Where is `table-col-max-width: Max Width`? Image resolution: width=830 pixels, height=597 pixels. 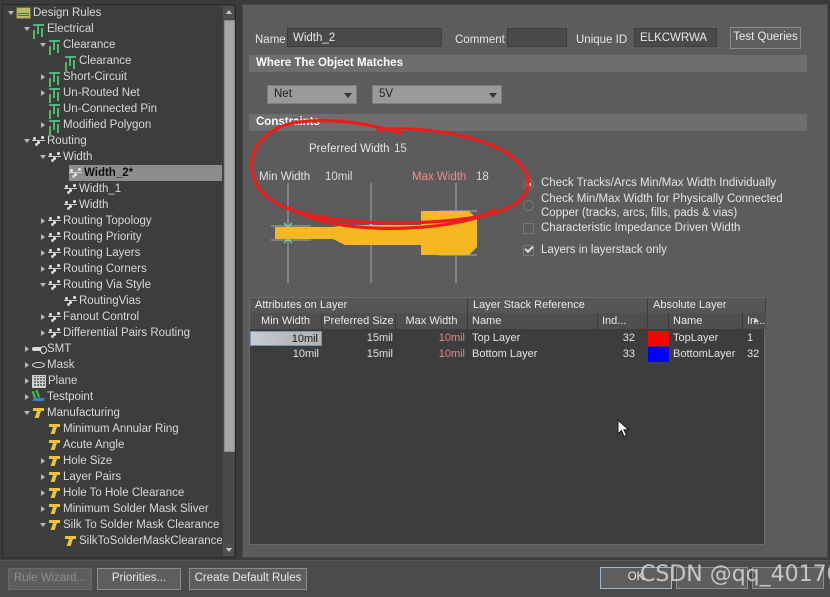 table-col-max-width: Max Width is located at coordinates (432, 321).